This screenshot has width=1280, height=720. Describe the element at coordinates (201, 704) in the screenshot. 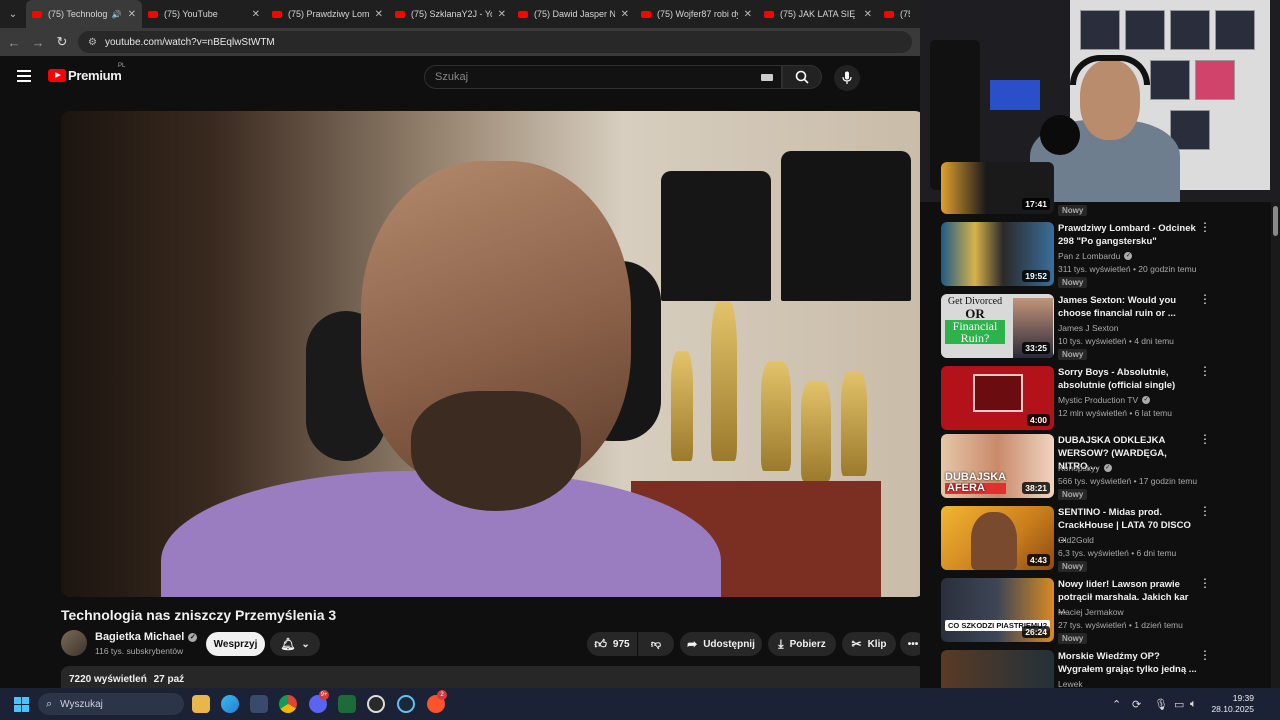

I see `file-explorer-icon` at that location.